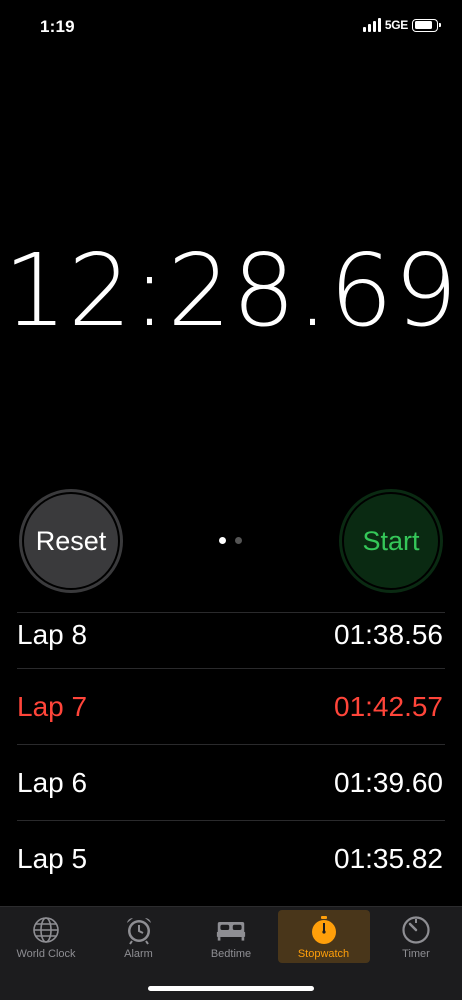 The image size is (462, 1000). I want to click on start-button: Start, so click(391, 541).